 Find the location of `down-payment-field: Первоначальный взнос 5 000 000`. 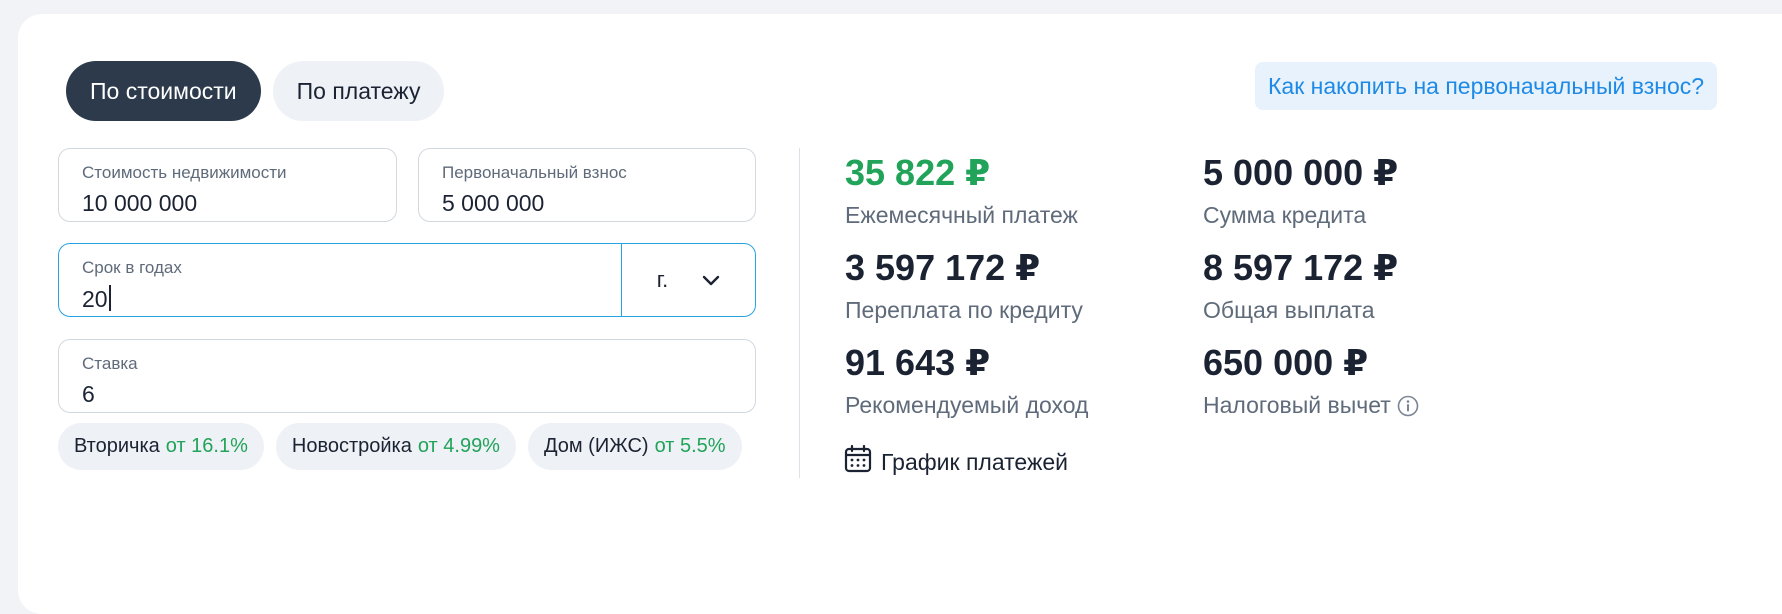

down-payment-field: Первоначальный взнос 5 000 000 is located at coordinates (587, 185).